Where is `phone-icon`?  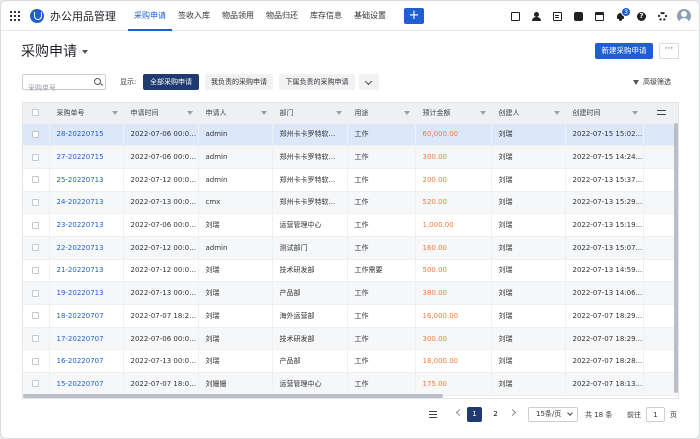 phone-icon is located at coordinates (578, 16).